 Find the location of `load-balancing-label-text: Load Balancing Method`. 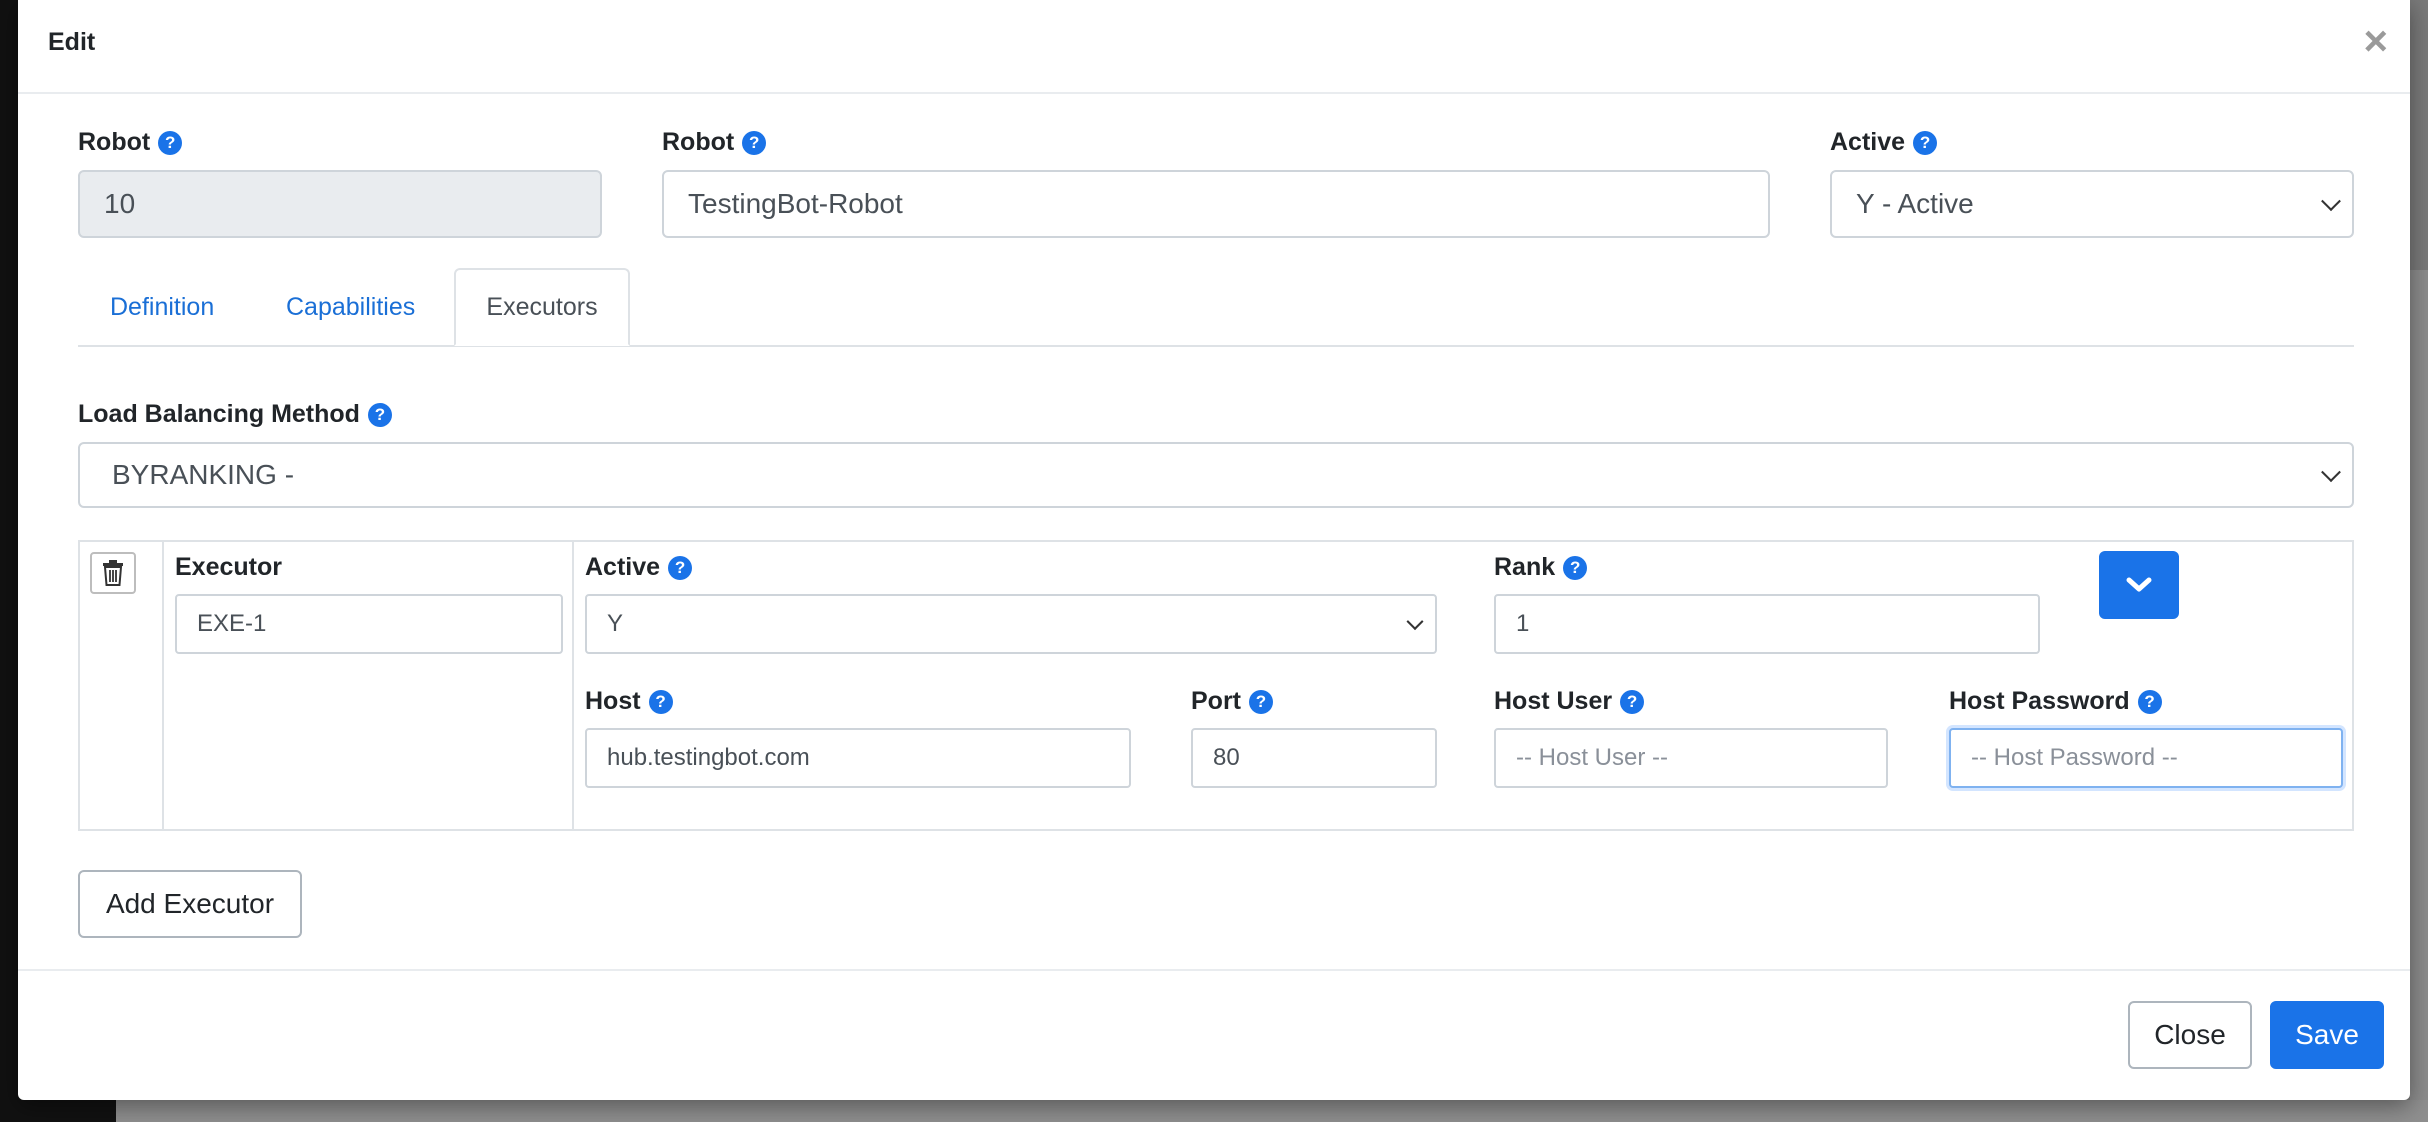

load-balancing-label-text: Load Balancing Method is located at coordinates (219, 414).